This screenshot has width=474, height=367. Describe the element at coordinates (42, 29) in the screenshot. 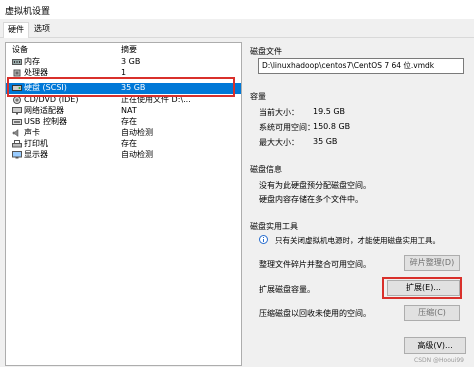

I see `tab-options: 选项` at that location.